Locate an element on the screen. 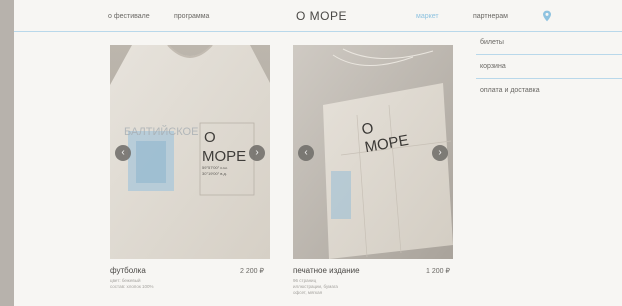 The height and width of the screenshot is (306, 622). nav-about: о фестивале is located at coordinates (129, 16).